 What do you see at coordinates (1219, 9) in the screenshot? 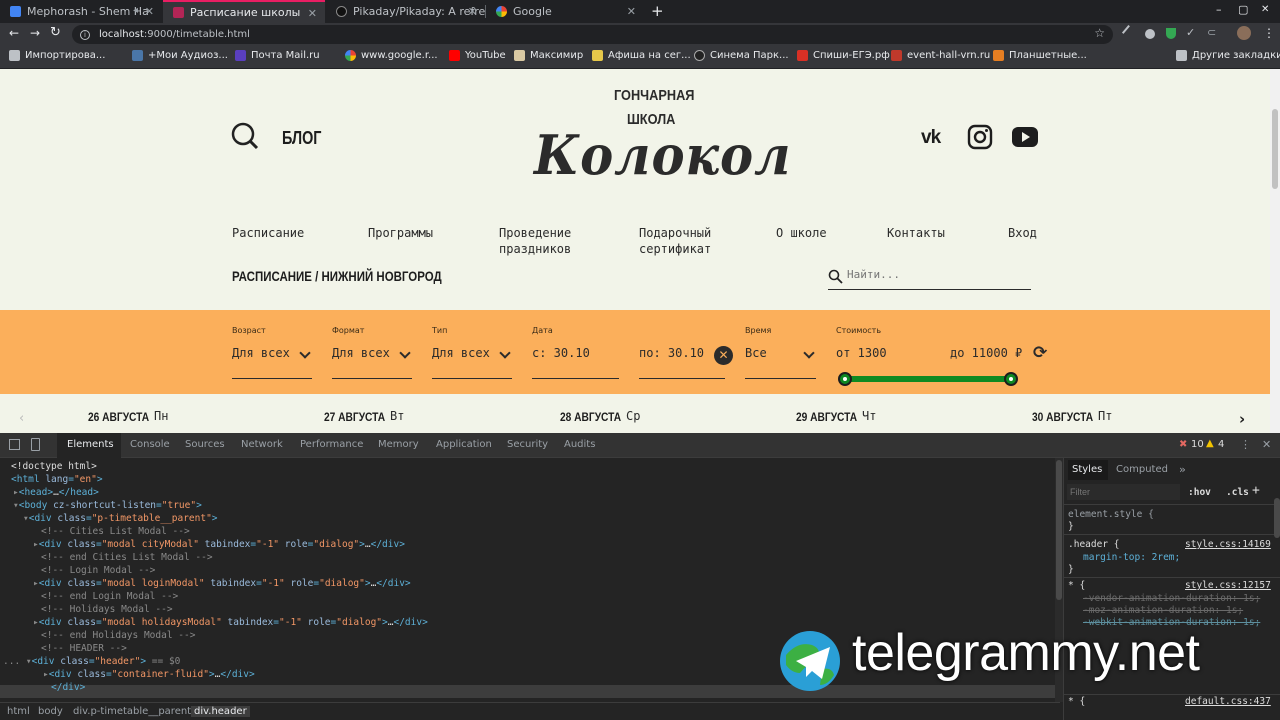
I see `minimize-button: –` at bounding box center [1219, 9].